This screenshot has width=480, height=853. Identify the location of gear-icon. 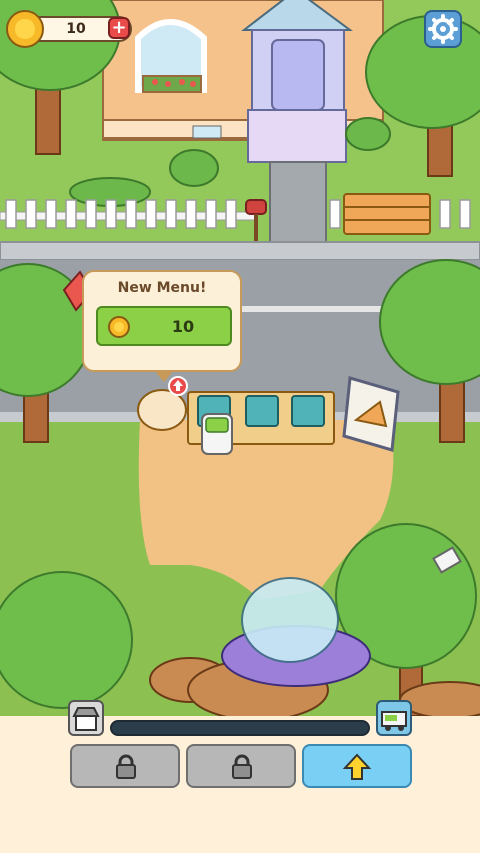
(443, 29).